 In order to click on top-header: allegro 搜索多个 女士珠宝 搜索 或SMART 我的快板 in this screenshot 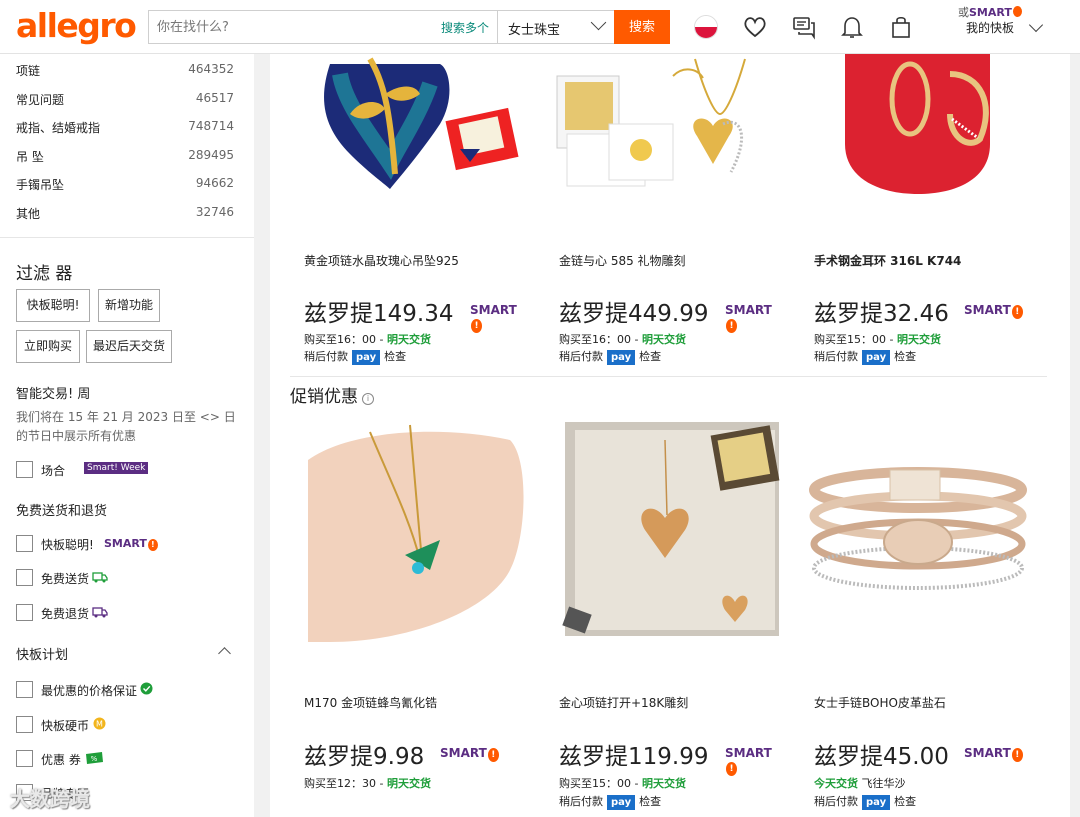, I will do `click(540, 27)`.